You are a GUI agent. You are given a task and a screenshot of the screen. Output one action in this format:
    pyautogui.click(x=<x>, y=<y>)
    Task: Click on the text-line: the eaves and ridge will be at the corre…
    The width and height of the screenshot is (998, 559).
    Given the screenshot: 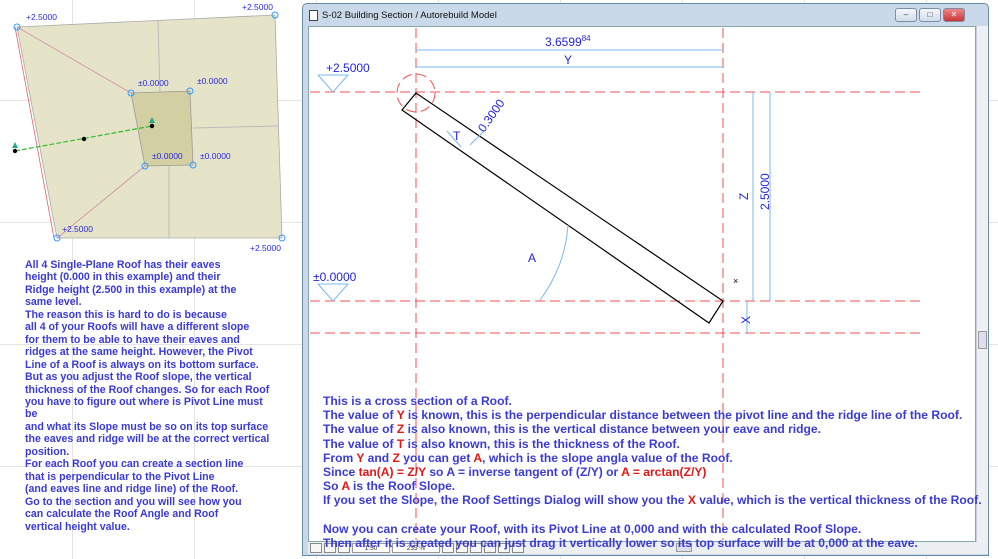 What is the action you would take?
    pyautogui.click(x=147, y=439)
    